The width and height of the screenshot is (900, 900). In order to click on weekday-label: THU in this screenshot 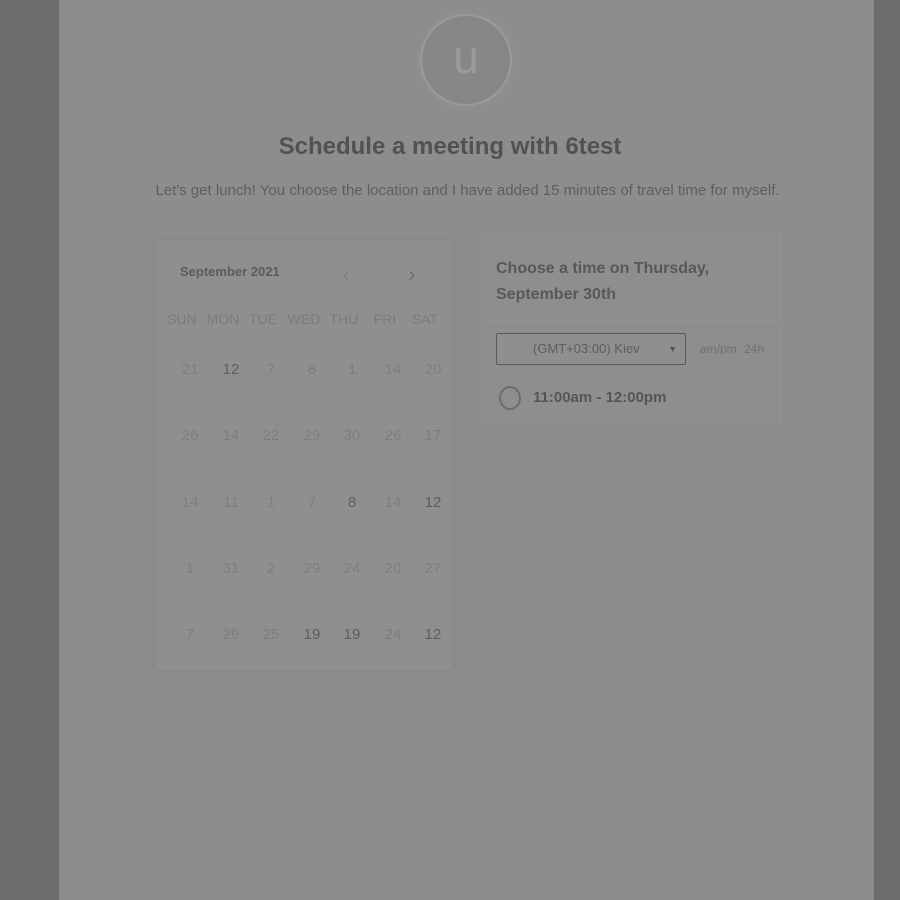, I will do `click(344, 319)`.